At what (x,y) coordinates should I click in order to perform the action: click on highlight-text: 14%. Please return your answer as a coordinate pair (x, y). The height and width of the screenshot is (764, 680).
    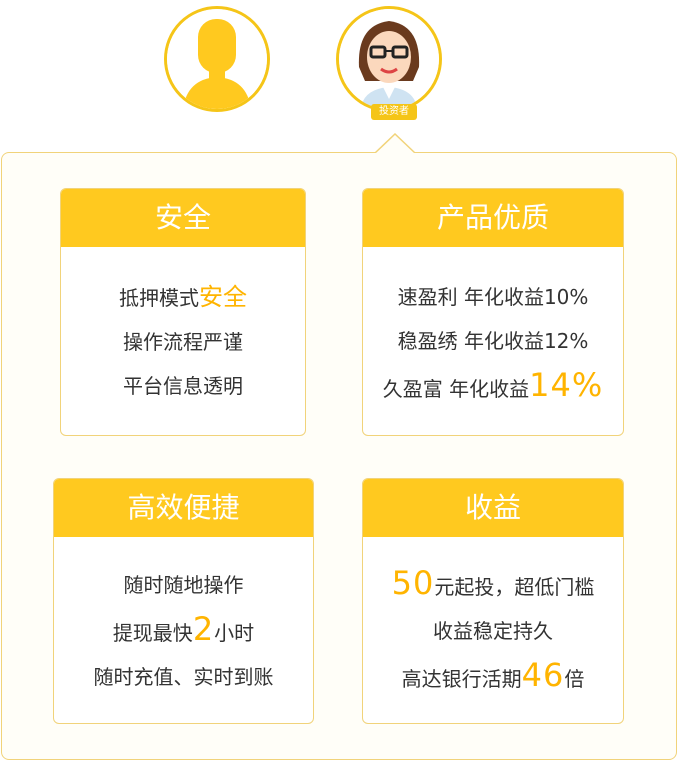
    Looking at the image, I should click on (566, 385).